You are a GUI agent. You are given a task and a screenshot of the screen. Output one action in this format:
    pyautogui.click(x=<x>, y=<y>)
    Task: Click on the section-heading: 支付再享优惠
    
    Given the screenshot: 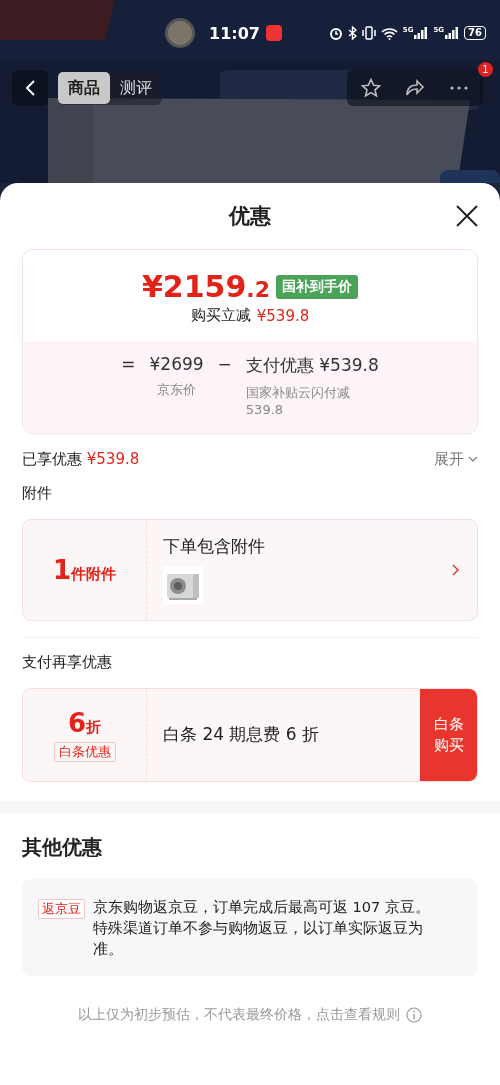 What is the action you would take?
    pyautogui.click(x=67, y=661)
    